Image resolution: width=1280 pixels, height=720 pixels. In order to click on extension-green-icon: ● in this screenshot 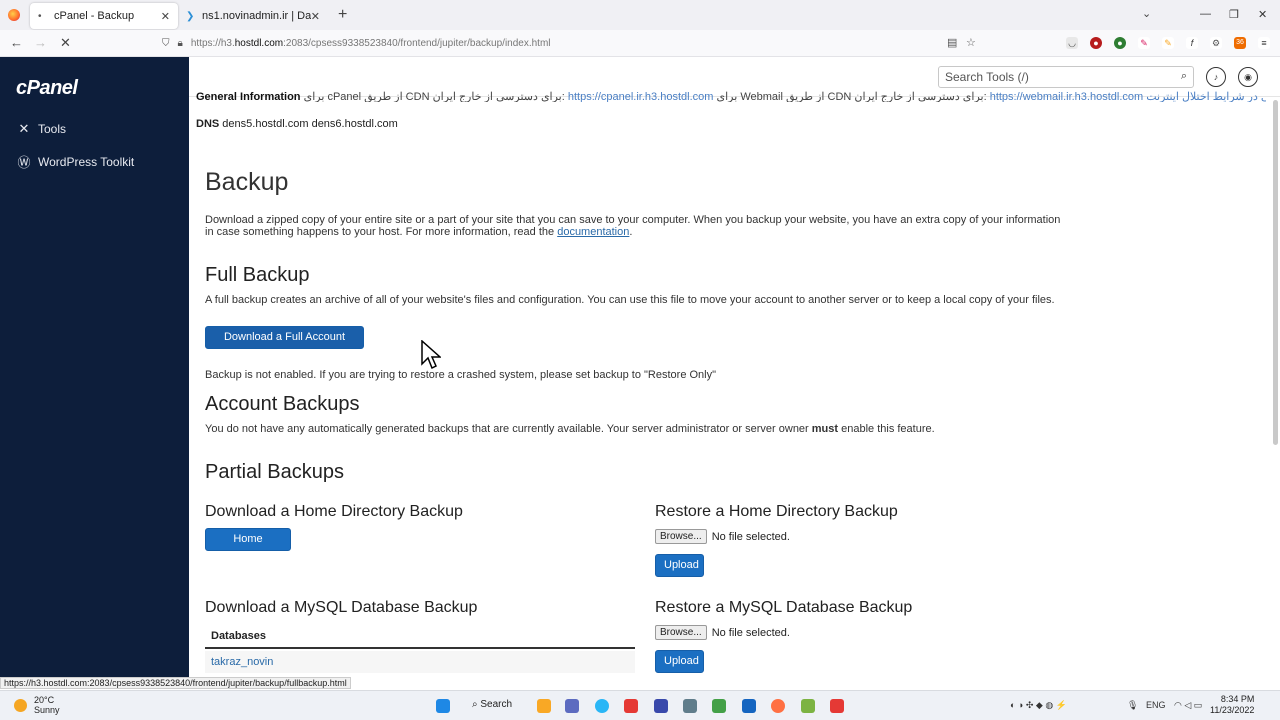, I will do `click(1120, 43)`.